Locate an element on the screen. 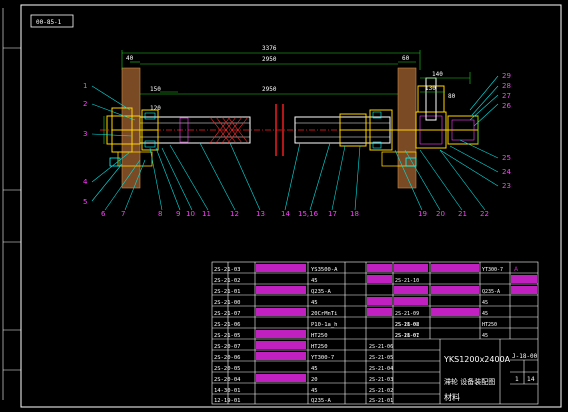 The height and width of the screenshot is (412, 568). callout-24: 24 is located at coordinates (506, 172).